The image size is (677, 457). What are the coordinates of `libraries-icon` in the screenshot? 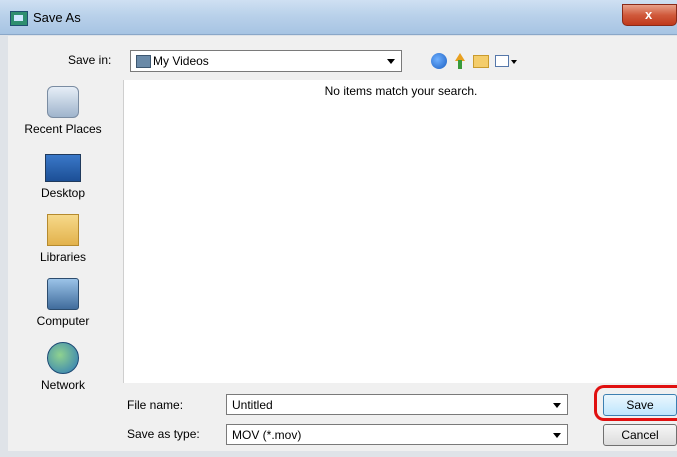 It's located at (63, 230).